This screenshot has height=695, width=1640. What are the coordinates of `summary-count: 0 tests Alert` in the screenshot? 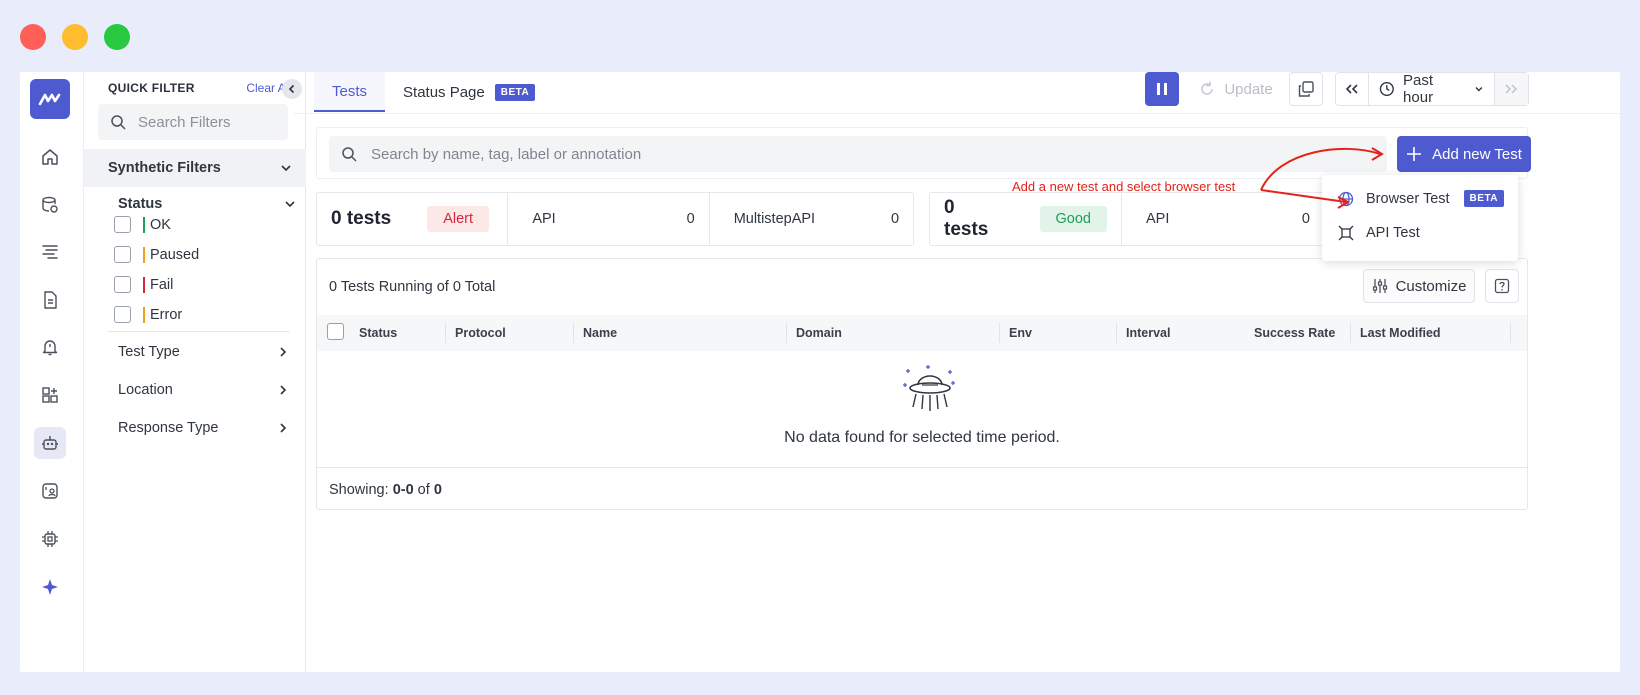 It's located at (413, 219).